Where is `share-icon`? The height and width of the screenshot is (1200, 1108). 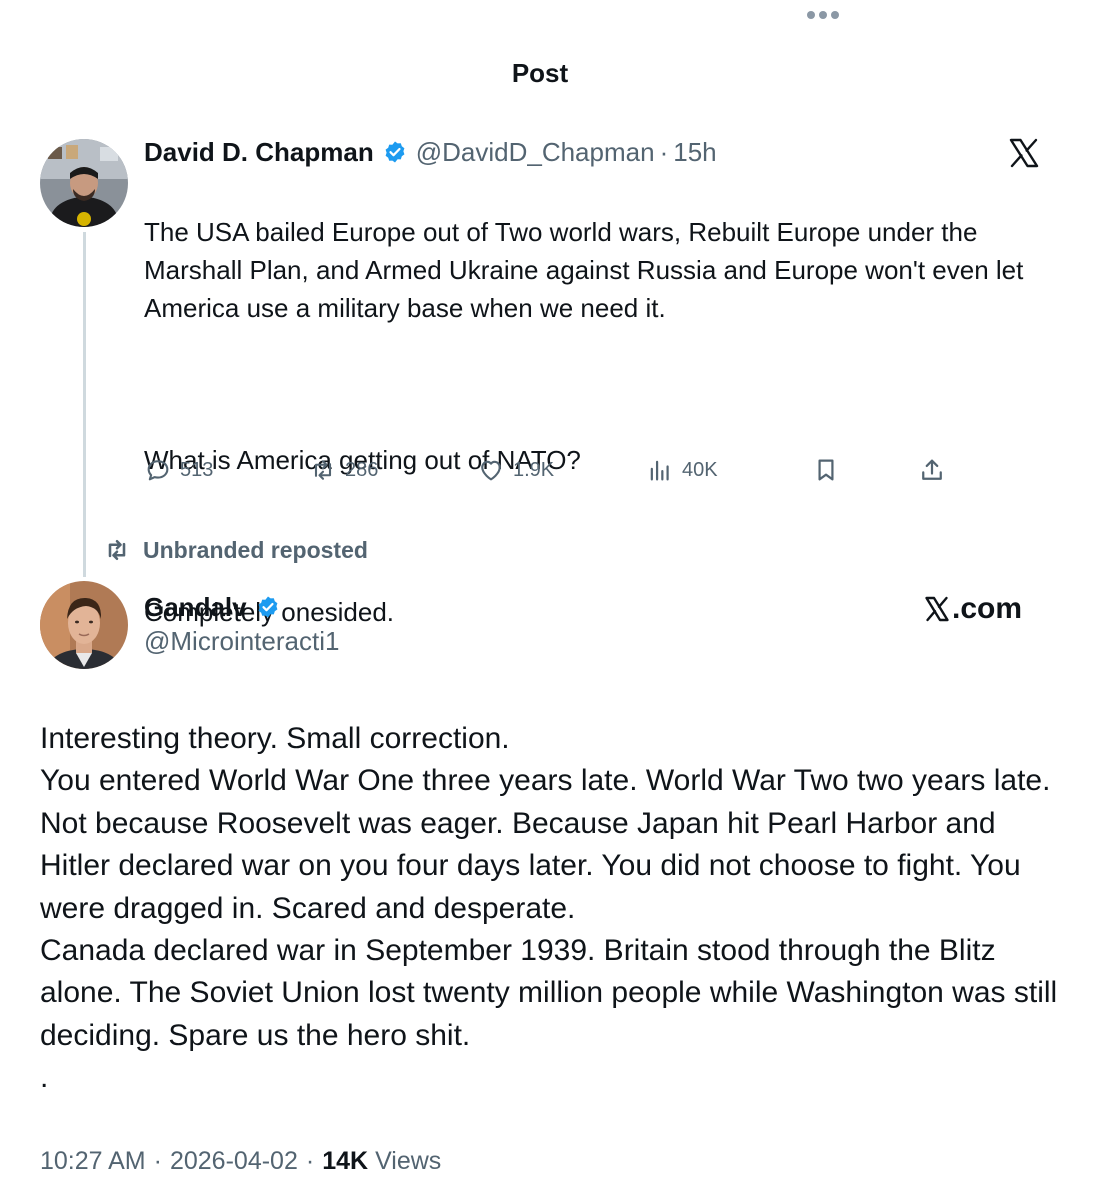
share-icon is located at coordinates (932, 469).